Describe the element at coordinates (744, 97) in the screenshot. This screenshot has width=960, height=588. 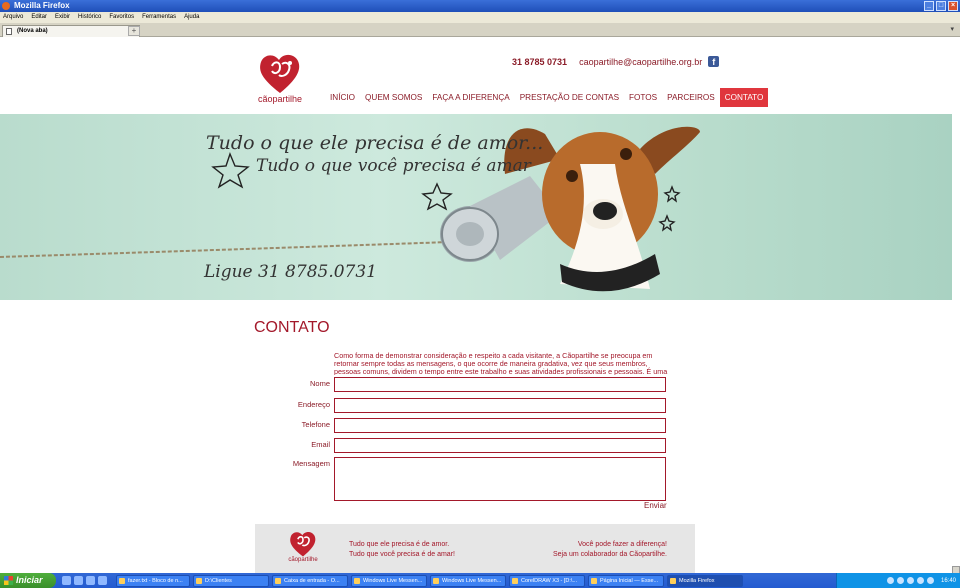
I see `nav-contato: CONTATO` at that location.